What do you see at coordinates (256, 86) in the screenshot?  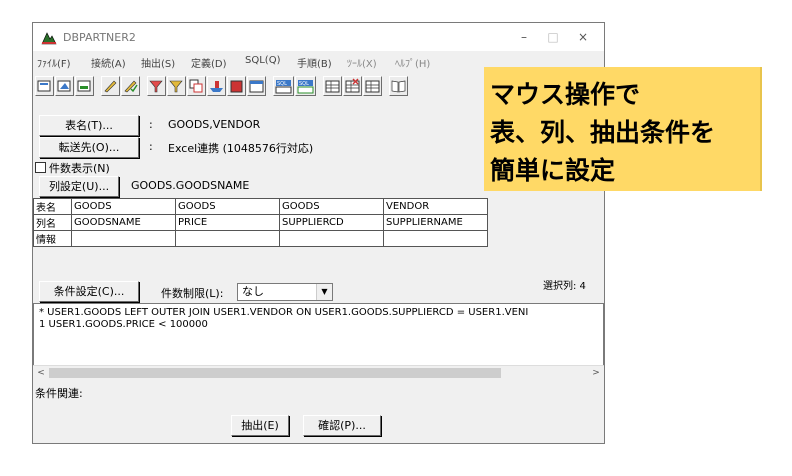 I see `window-icon` at bounding box center [256, 86].